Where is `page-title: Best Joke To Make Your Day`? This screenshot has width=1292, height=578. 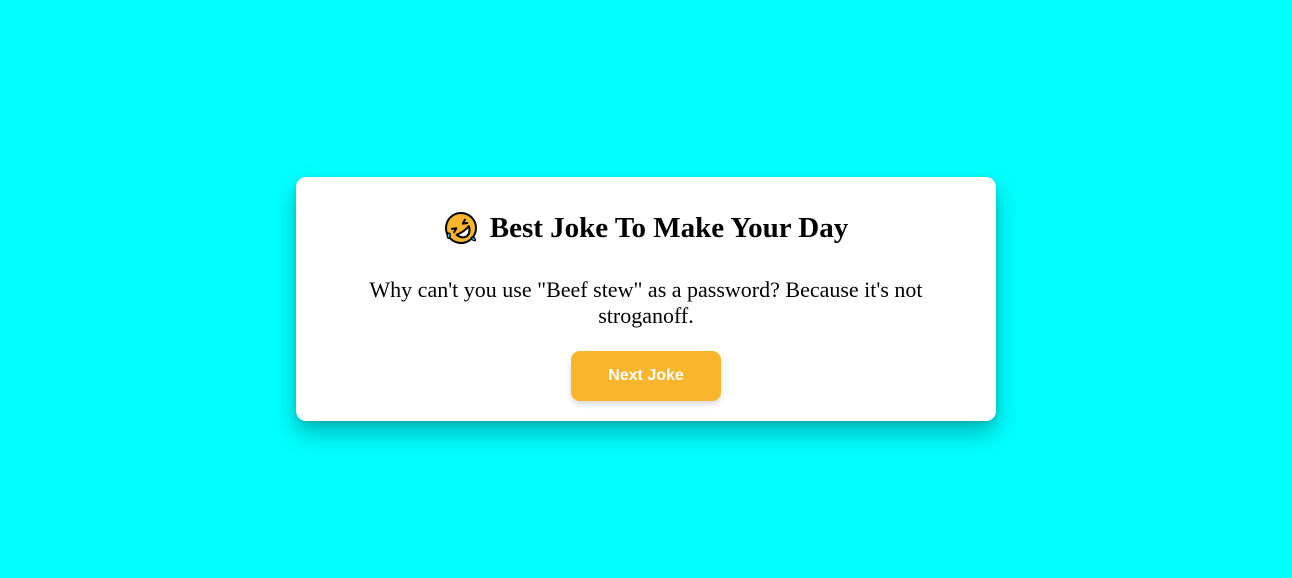 page-title: Best Joke To Make Your Day is located at coordinates (669, 228).